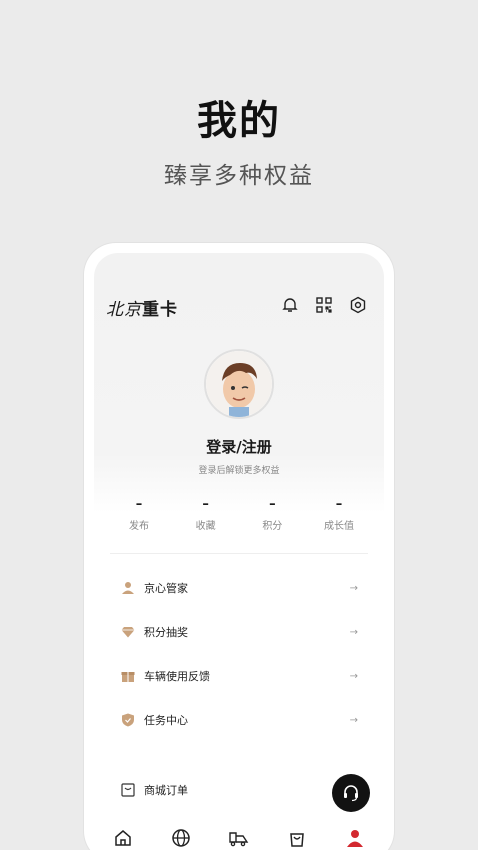 Image resolution: width=478 pixels, height=850 pixels. I want to click on bell-icon, so click(290, 305).